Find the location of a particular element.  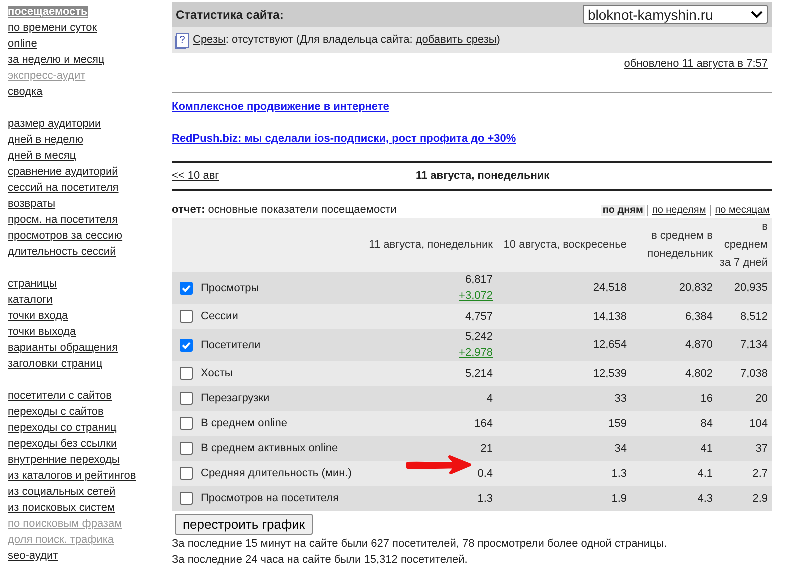

header-title: Статистика сайта: is located at coordinates (230, 15).